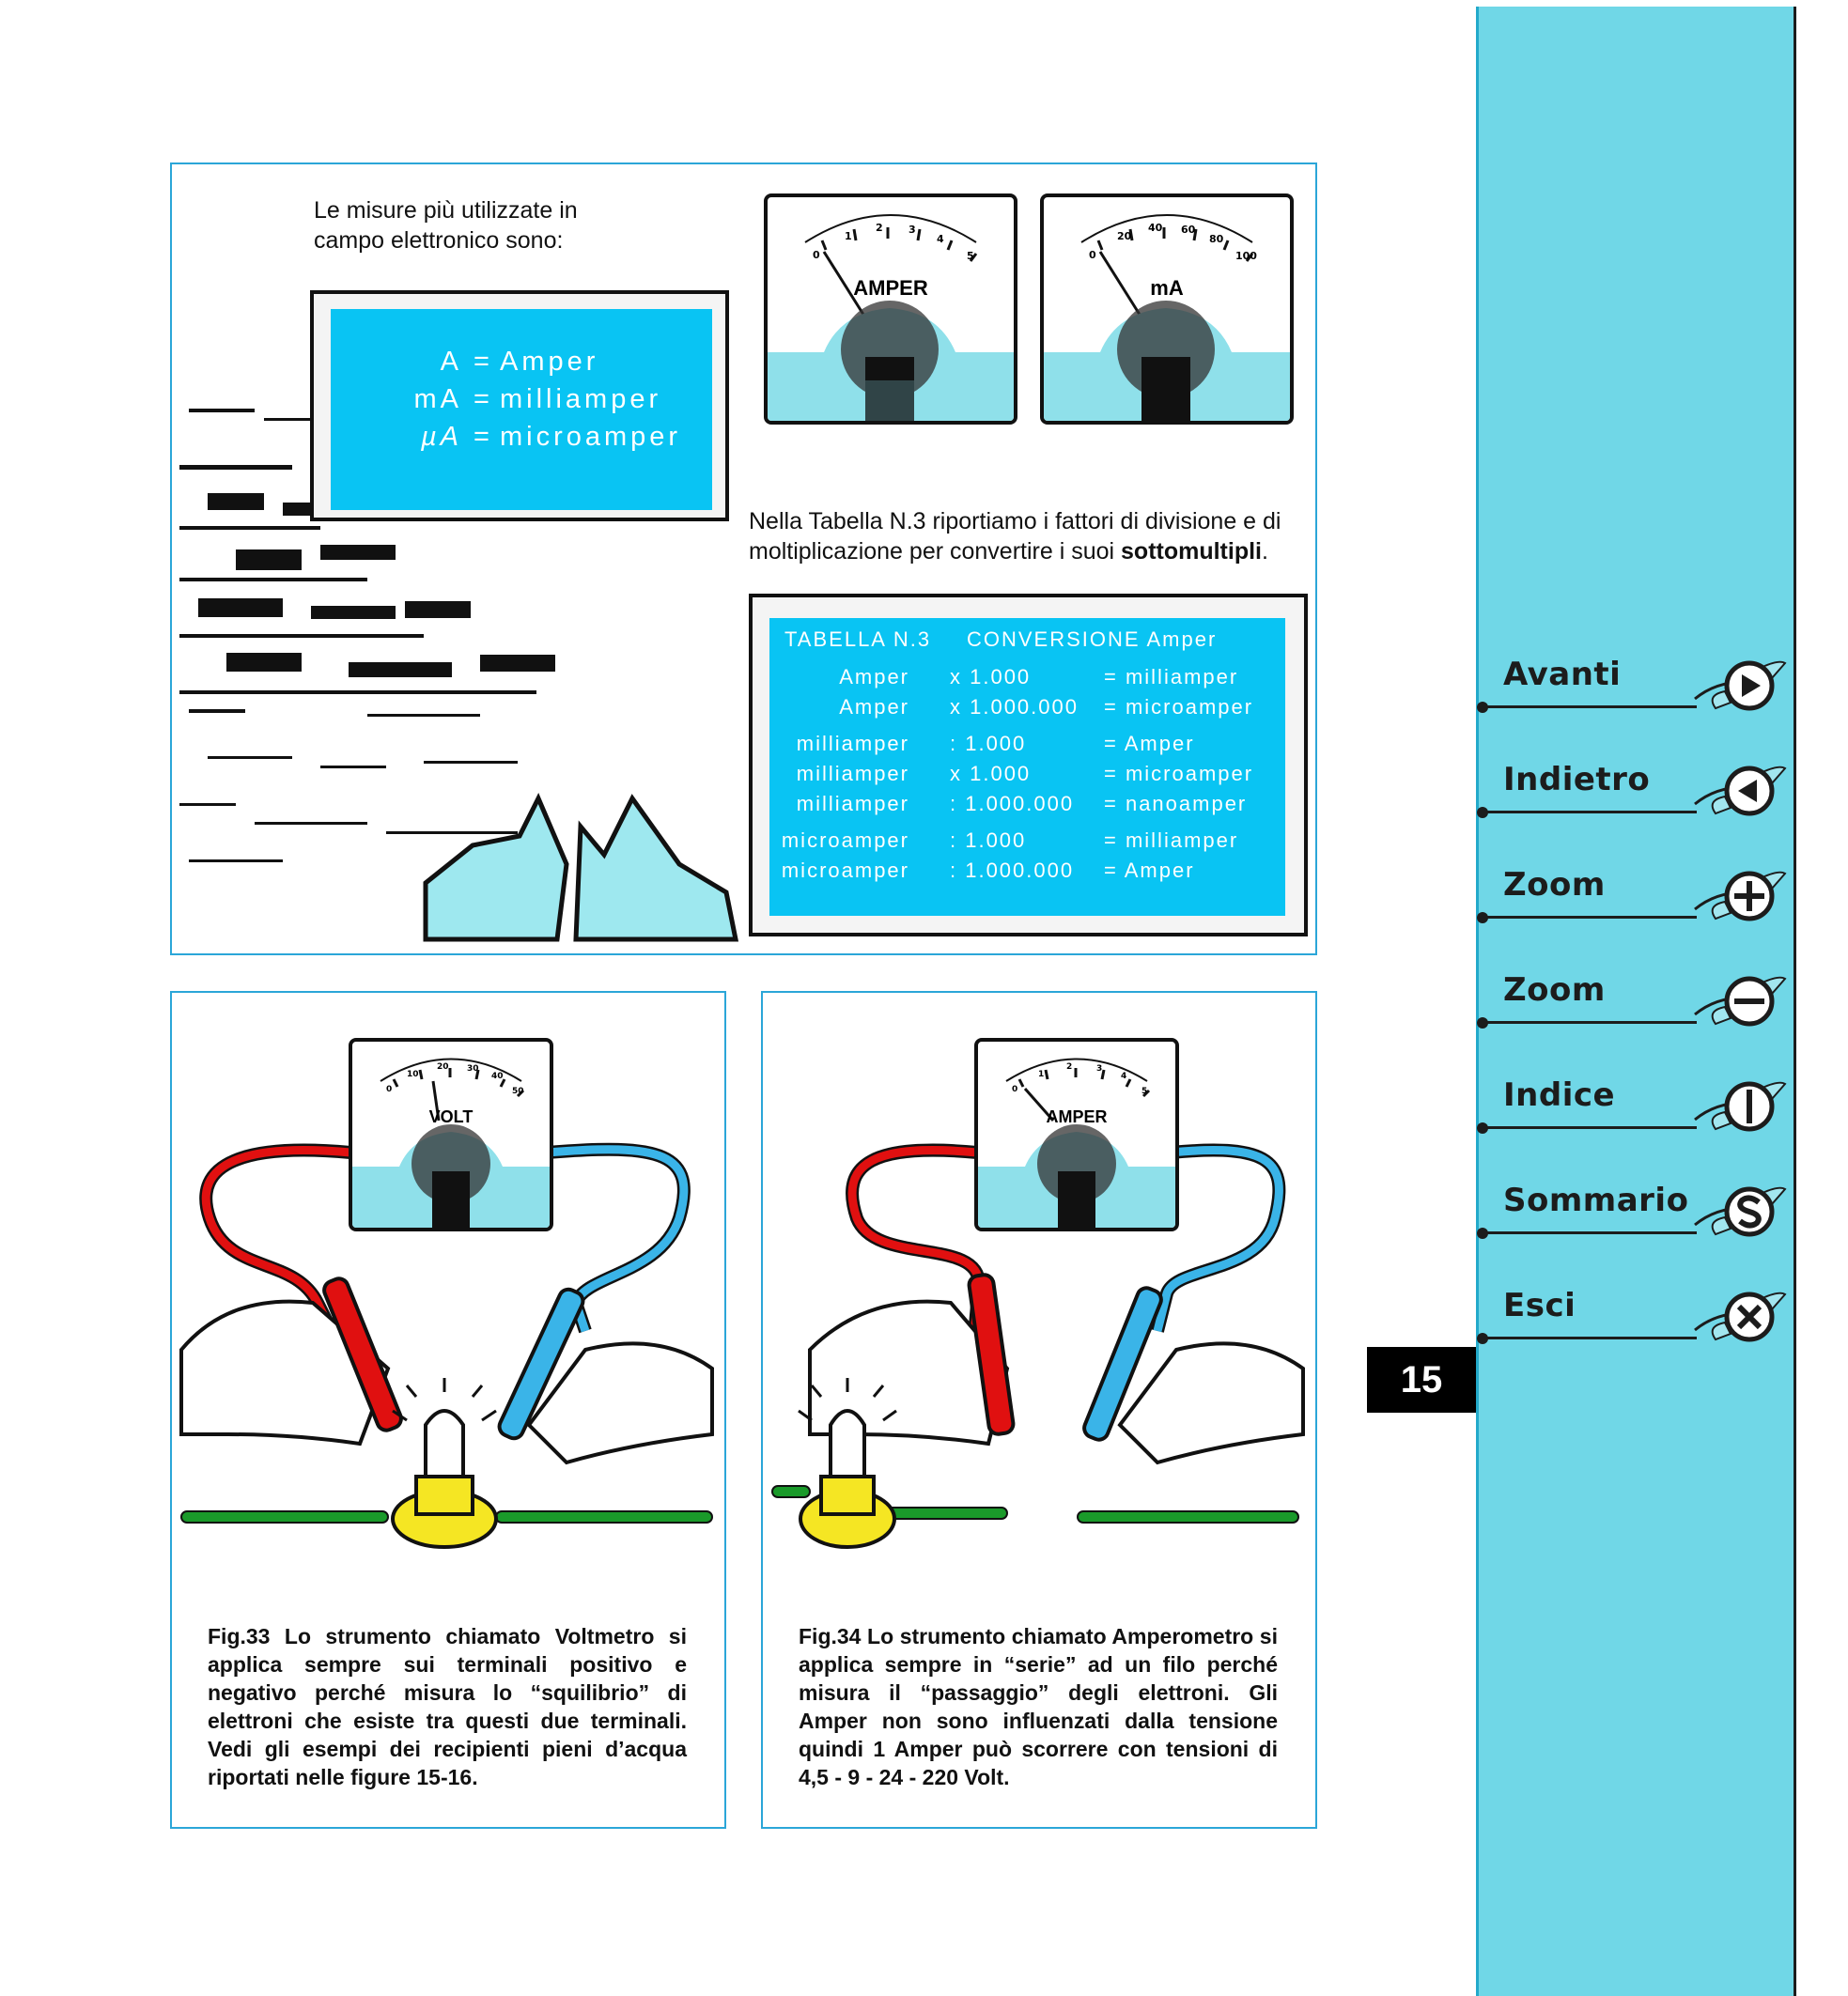  Describe the element at coordinates (1144, 1091) in the screenshot. I see `meter-tick-label: 5` at that location.